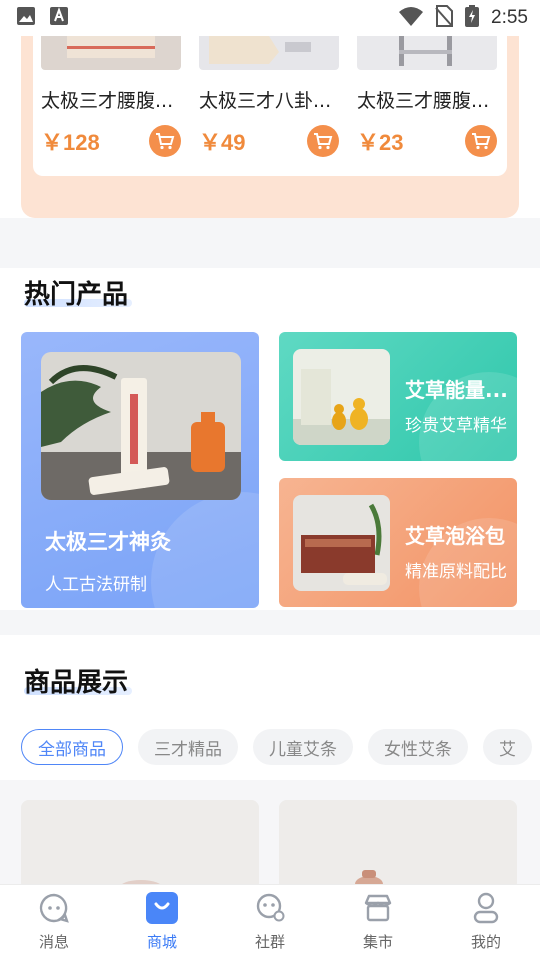 The height and width of the screenshot is (960, 540). What do you see at coordinates (377, 942) in the screenshot?
I see `tab-label: 集市` at bounding box center [377, 942].